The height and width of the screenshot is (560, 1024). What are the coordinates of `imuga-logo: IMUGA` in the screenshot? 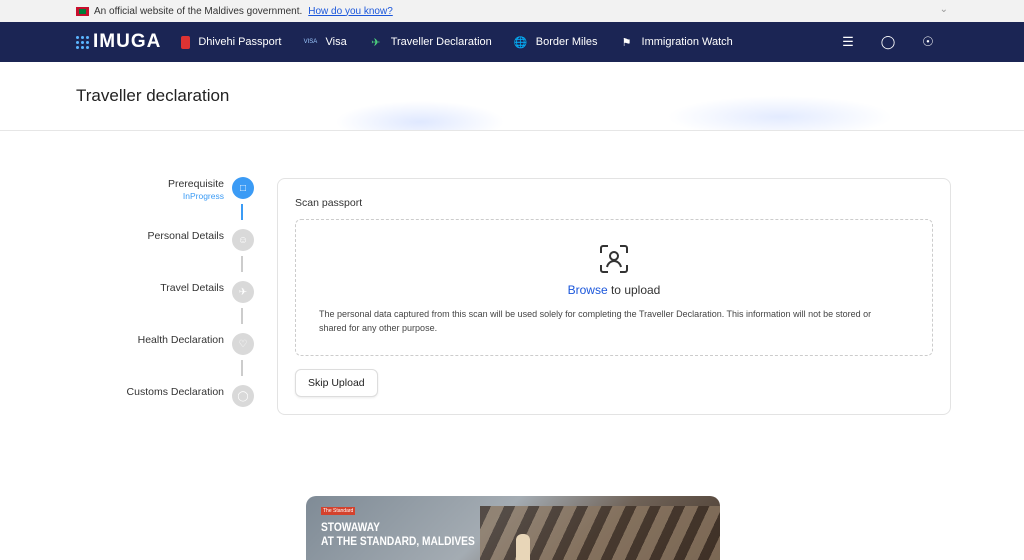 It's located at (118, 42).